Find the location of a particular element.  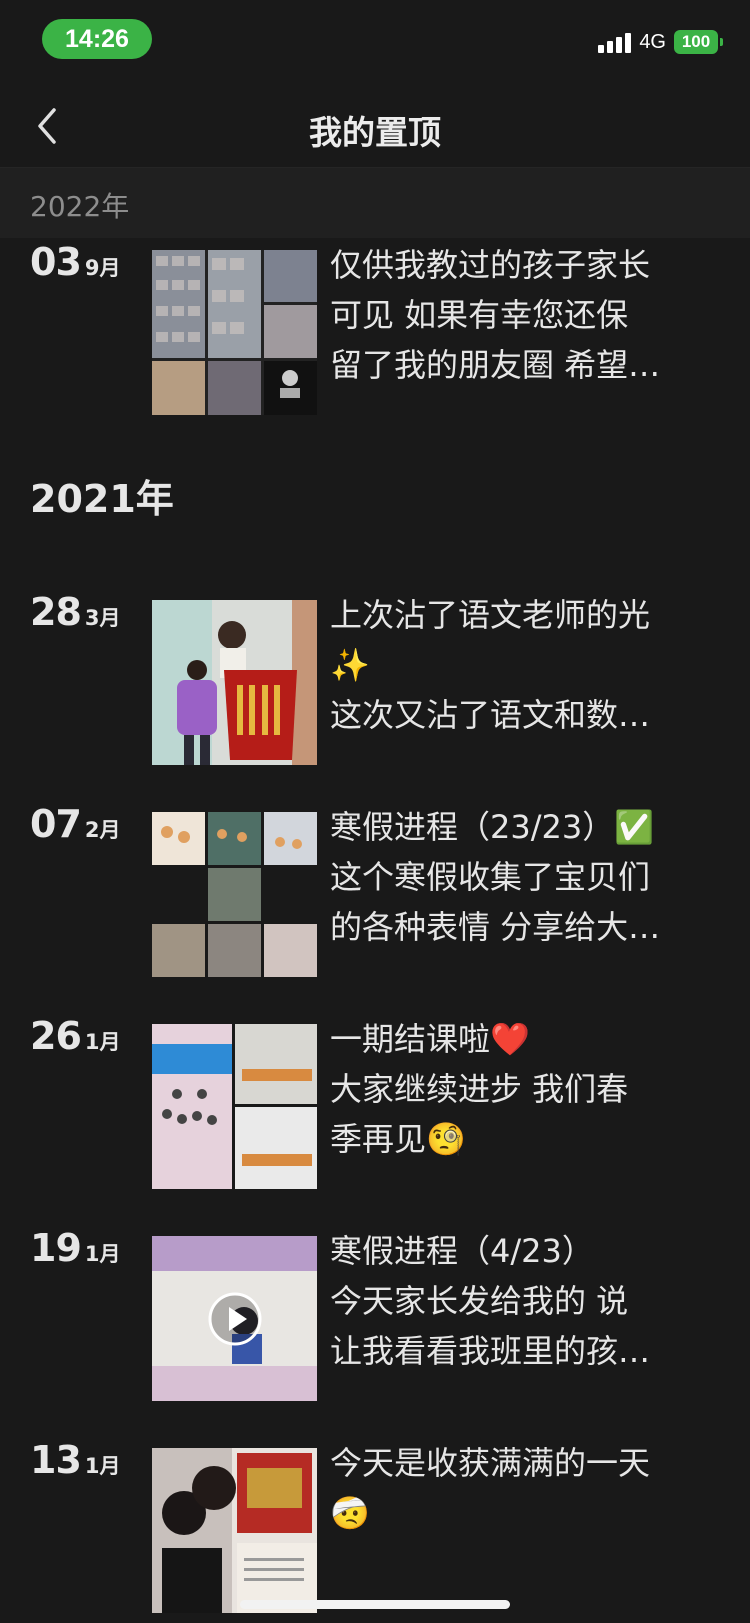

nav-bar: 我的置顶 is located at coordinates (375, 126).